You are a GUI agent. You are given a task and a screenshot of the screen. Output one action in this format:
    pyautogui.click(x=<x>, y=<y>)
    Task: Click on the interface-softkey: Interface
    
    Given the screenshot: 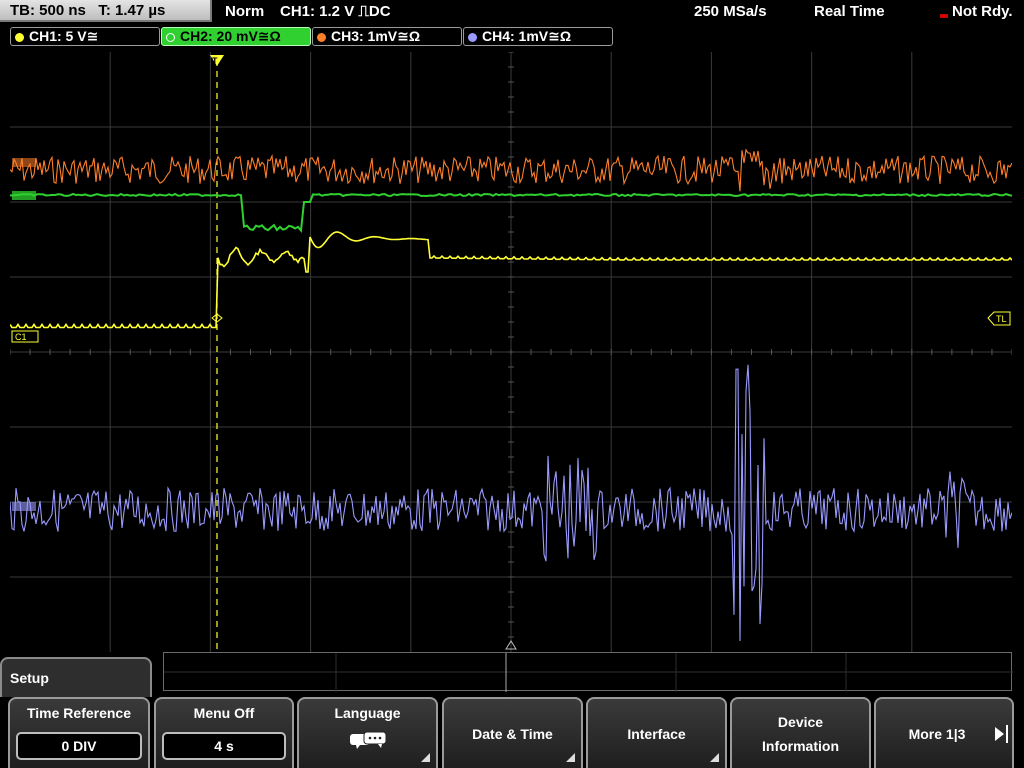 What is the action you would take?
    pyautogui.click(x=656, y=732)
    